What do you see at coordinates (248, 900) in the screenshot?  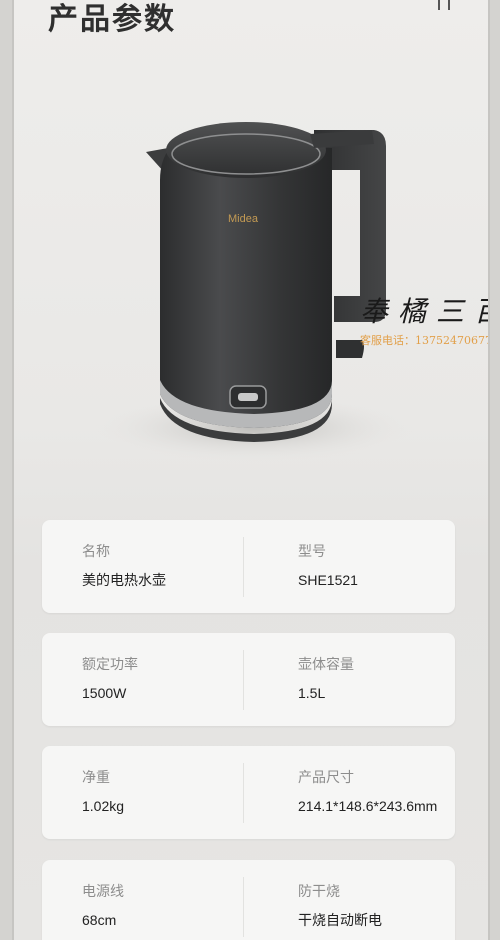 I see `spec-card: 电源线 68cm 防干烧 干烧自动断电` at bounding box center [248, 900].